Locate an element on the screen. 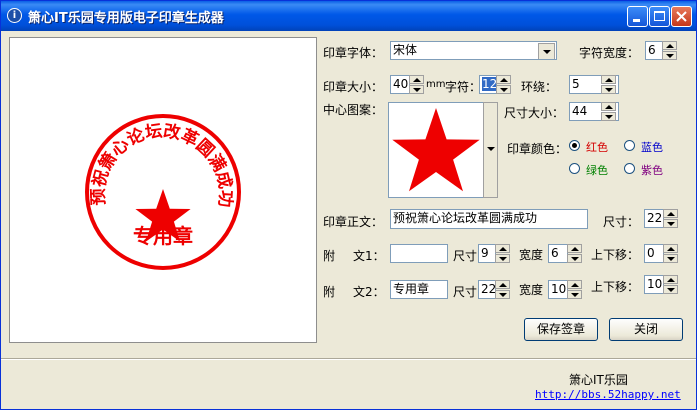 This screenshot has height=410, width=697. attach1-shift-spinner is located at coordinates (670, 253).